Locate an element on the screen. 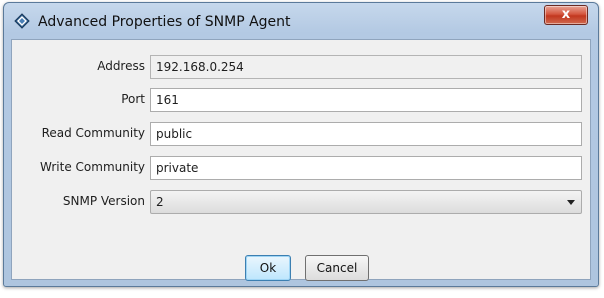  write-community-field: private is located at coordinates (366, 168).